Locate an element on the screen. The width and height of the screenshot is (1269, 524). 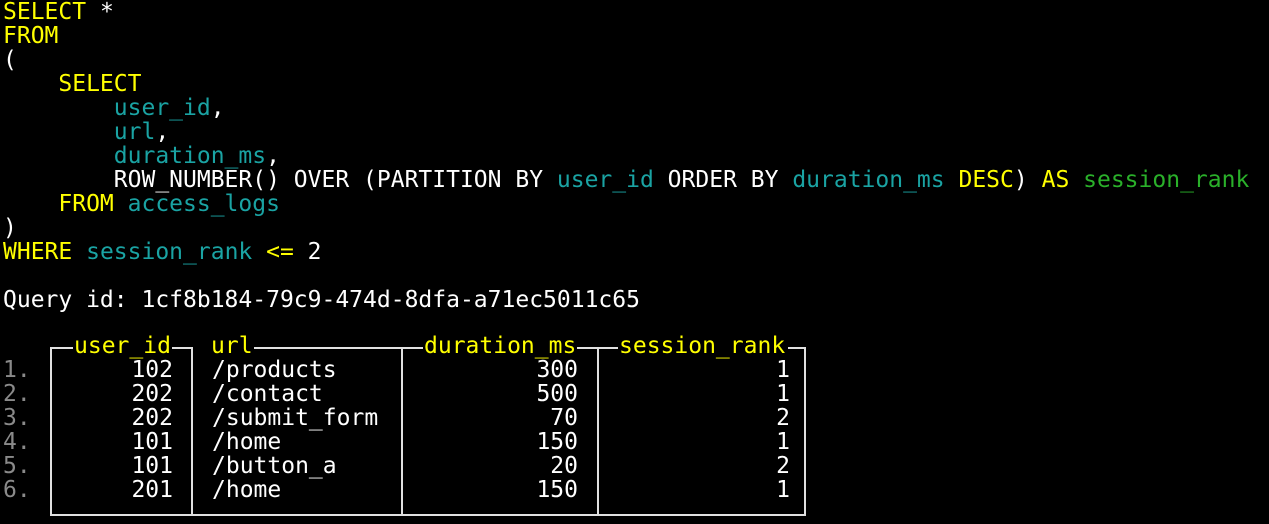
function-call: ROW_NUMBER() OVER (PARTITION BY is located at coordinates (335, 180).